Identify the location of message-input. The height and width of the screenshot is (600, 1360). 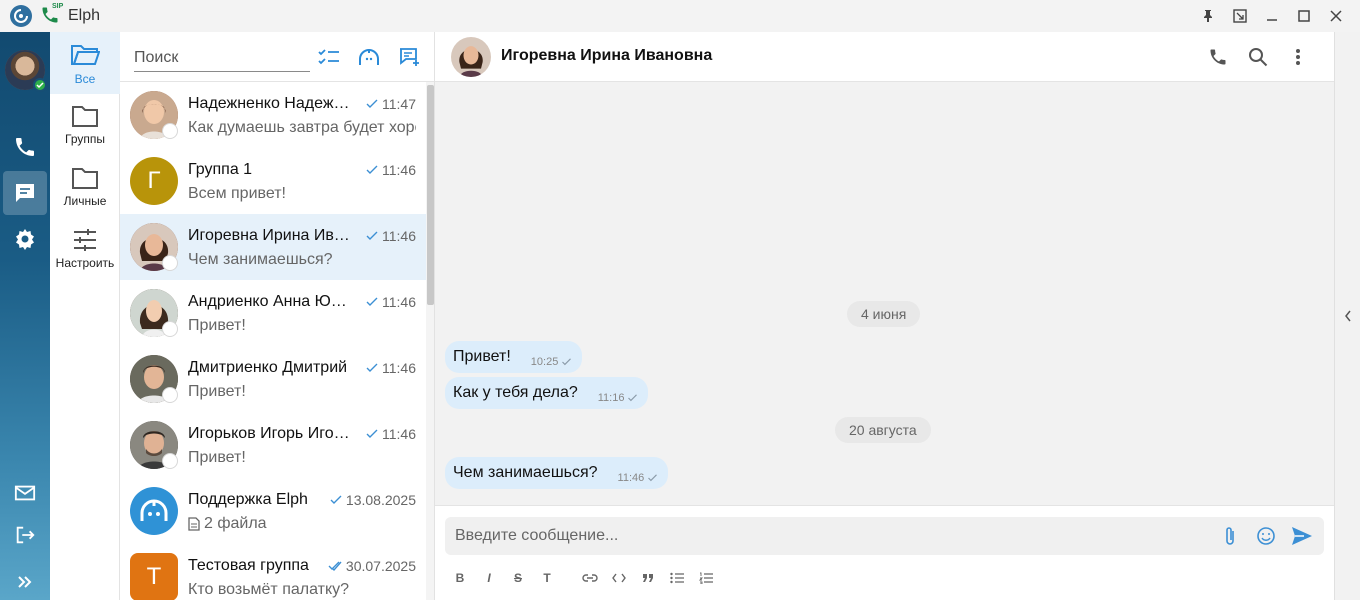
(825, 536).